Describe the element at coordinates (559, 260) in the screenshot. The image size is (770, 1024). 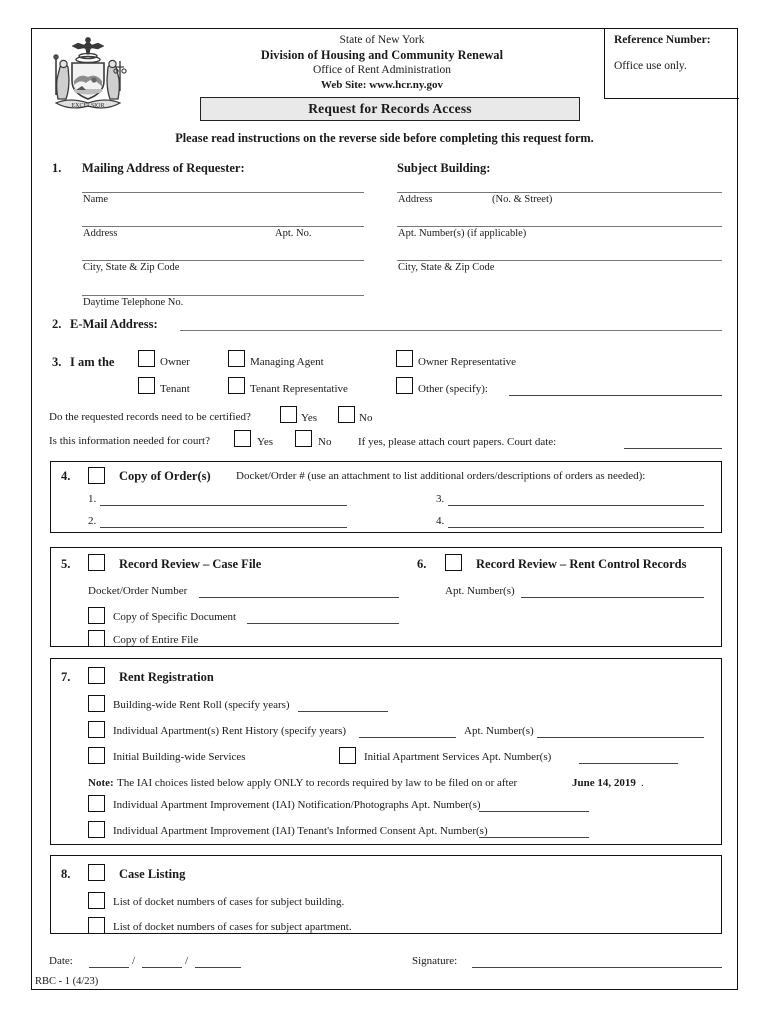
I see `building-city-line` at that location.